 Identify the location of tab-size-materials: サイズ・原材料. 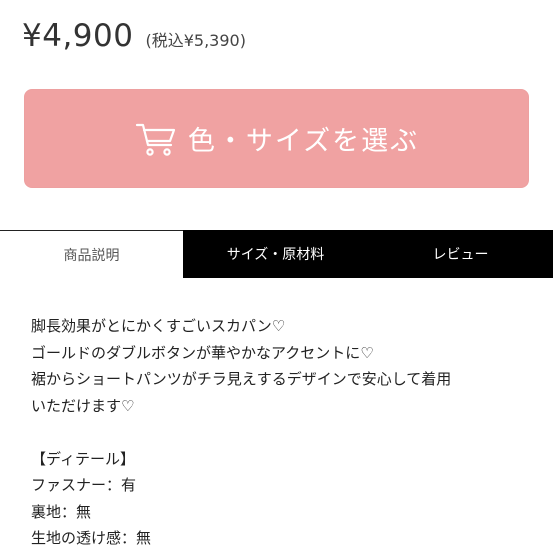
(275, 254).